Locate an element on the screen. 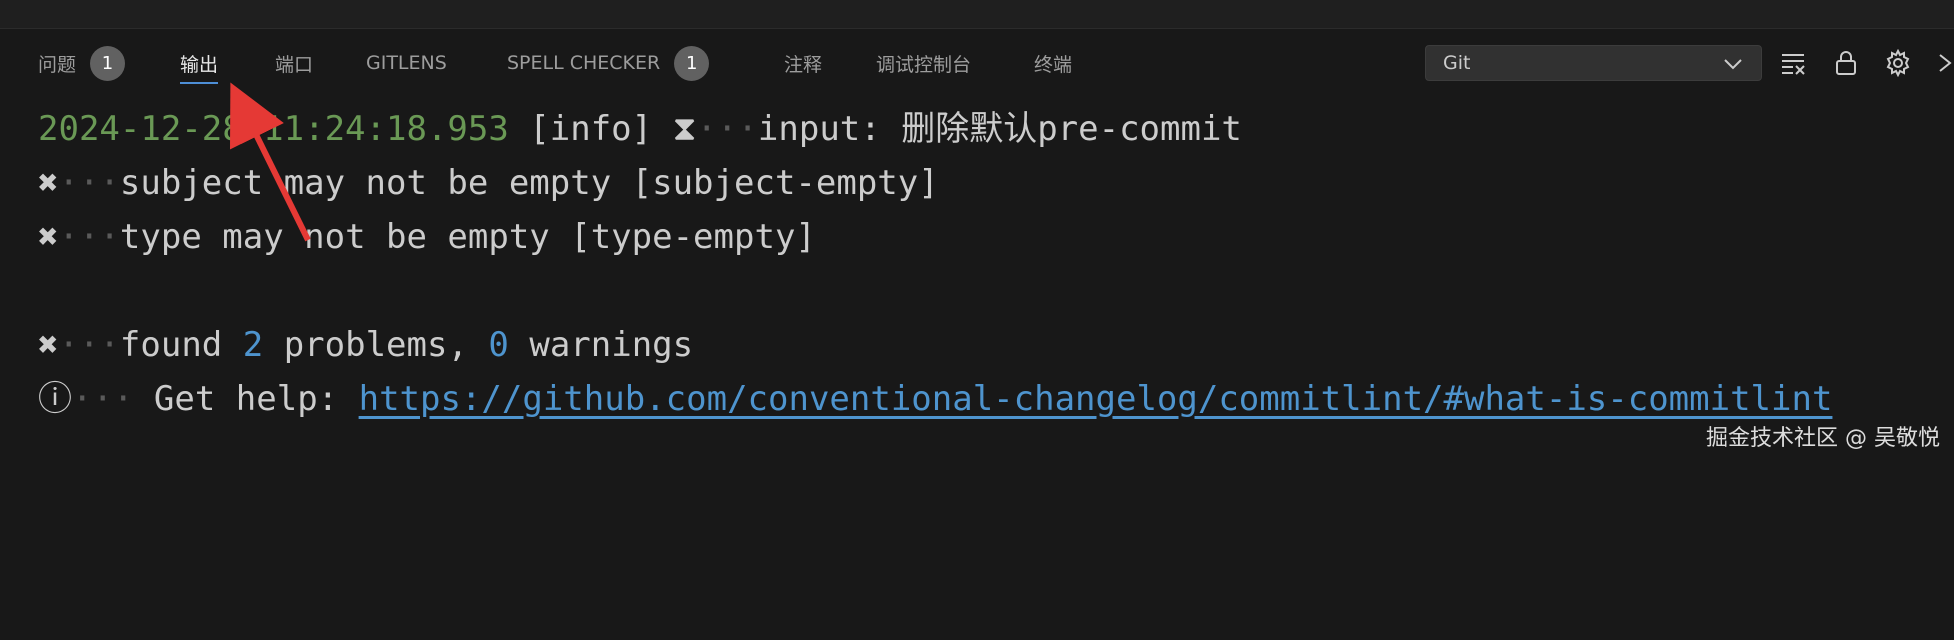 This screenshot has height=640, width=1954. tab-terminal: 终端 is located at coordinates (1053, 63).